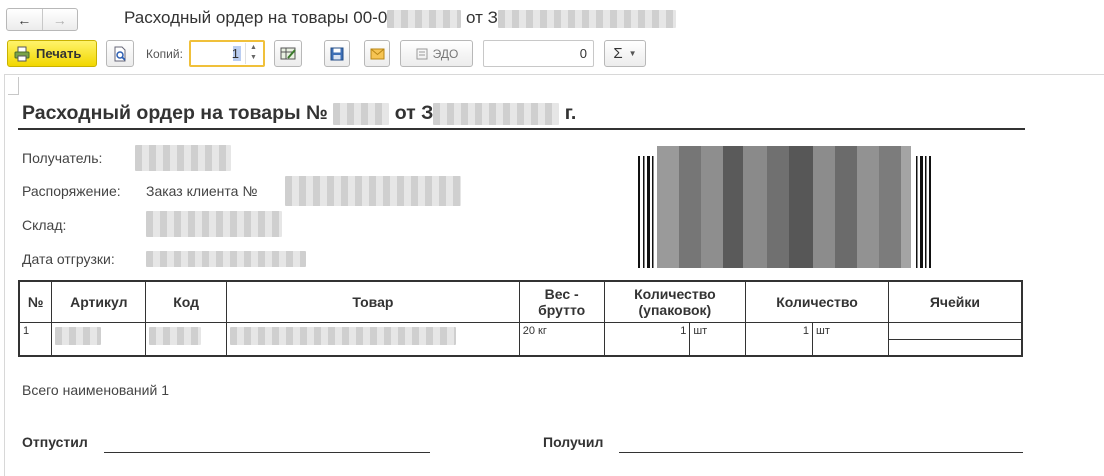 The image size is (1104, 476). I want to click on edit-document-button, so click(288, 53).